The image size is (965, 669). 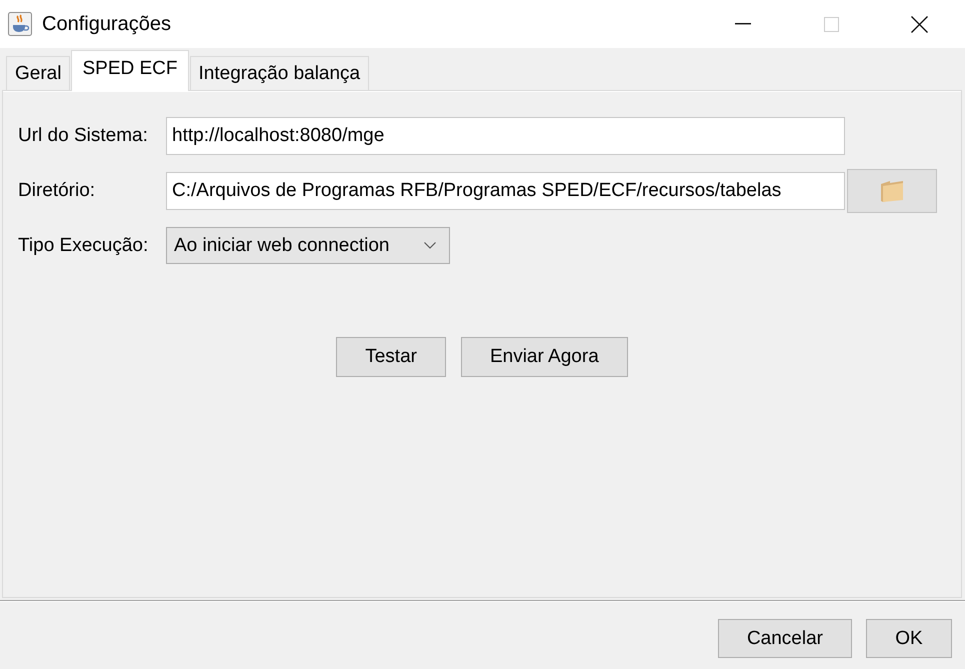 What do you see at coordinates (83, 136) in the screenshot?
I see `field-label: Url do Sistema:` at bounding box center [83, 136].